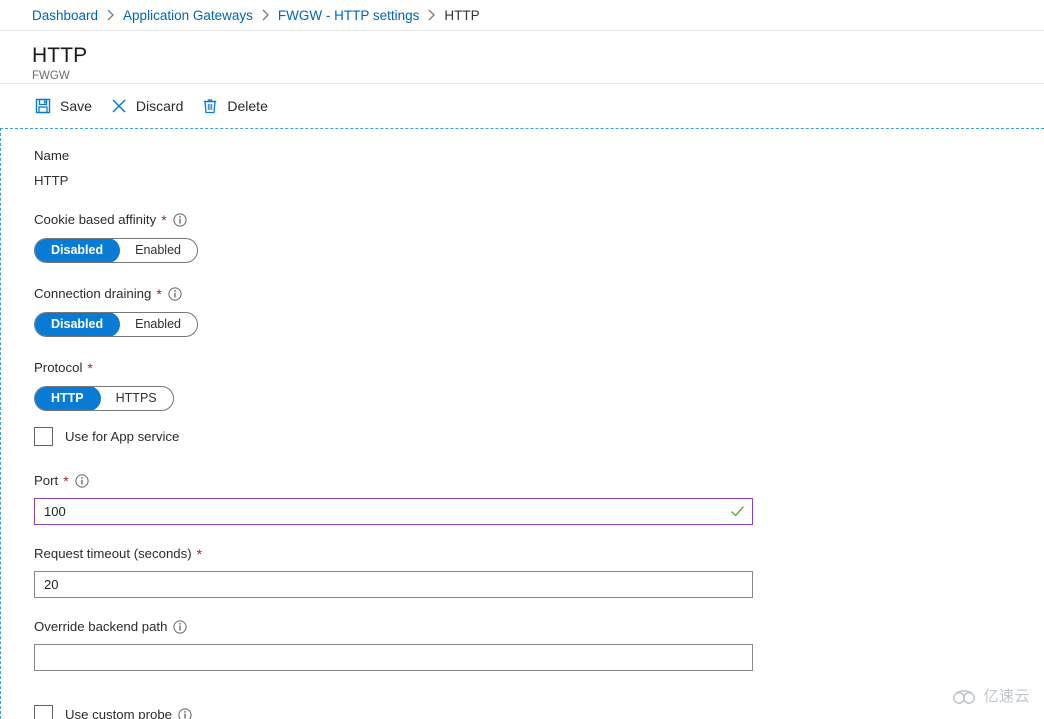 This screenshot has width=1044, height=719. I want to click on override-backend-path-label-text: Override backend path, so click(101, 626).